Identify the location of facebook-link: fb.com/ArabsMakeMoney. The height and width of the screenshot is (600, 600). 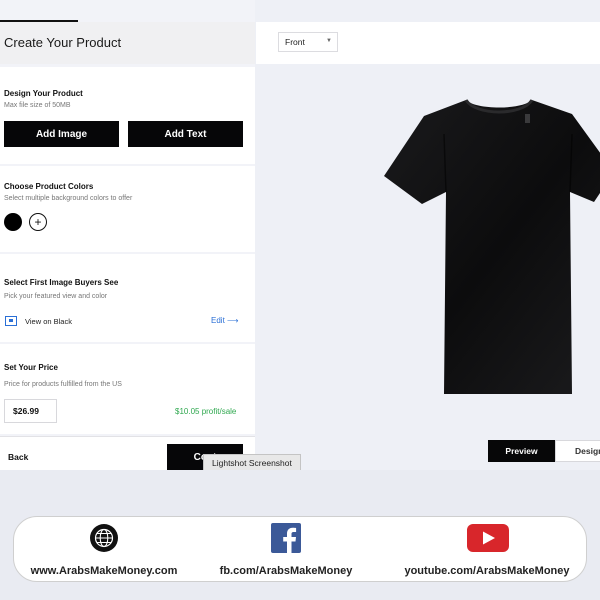
(286, 551).